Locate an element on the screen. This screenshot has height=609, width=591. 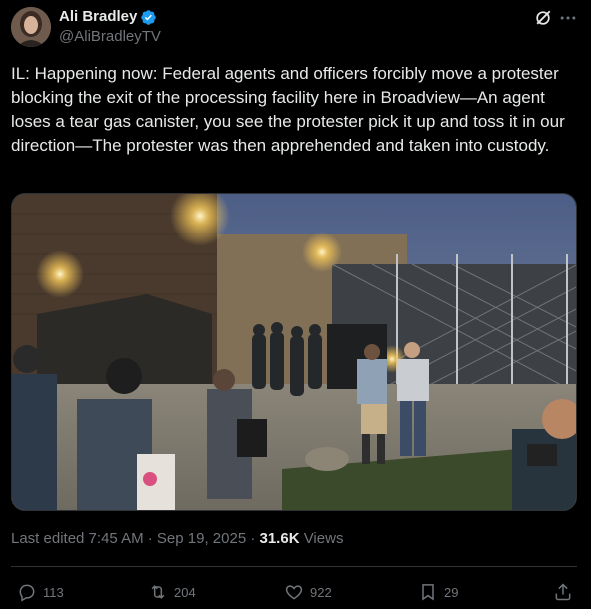
repost-count: 204 is located at coordinates (185, 592).